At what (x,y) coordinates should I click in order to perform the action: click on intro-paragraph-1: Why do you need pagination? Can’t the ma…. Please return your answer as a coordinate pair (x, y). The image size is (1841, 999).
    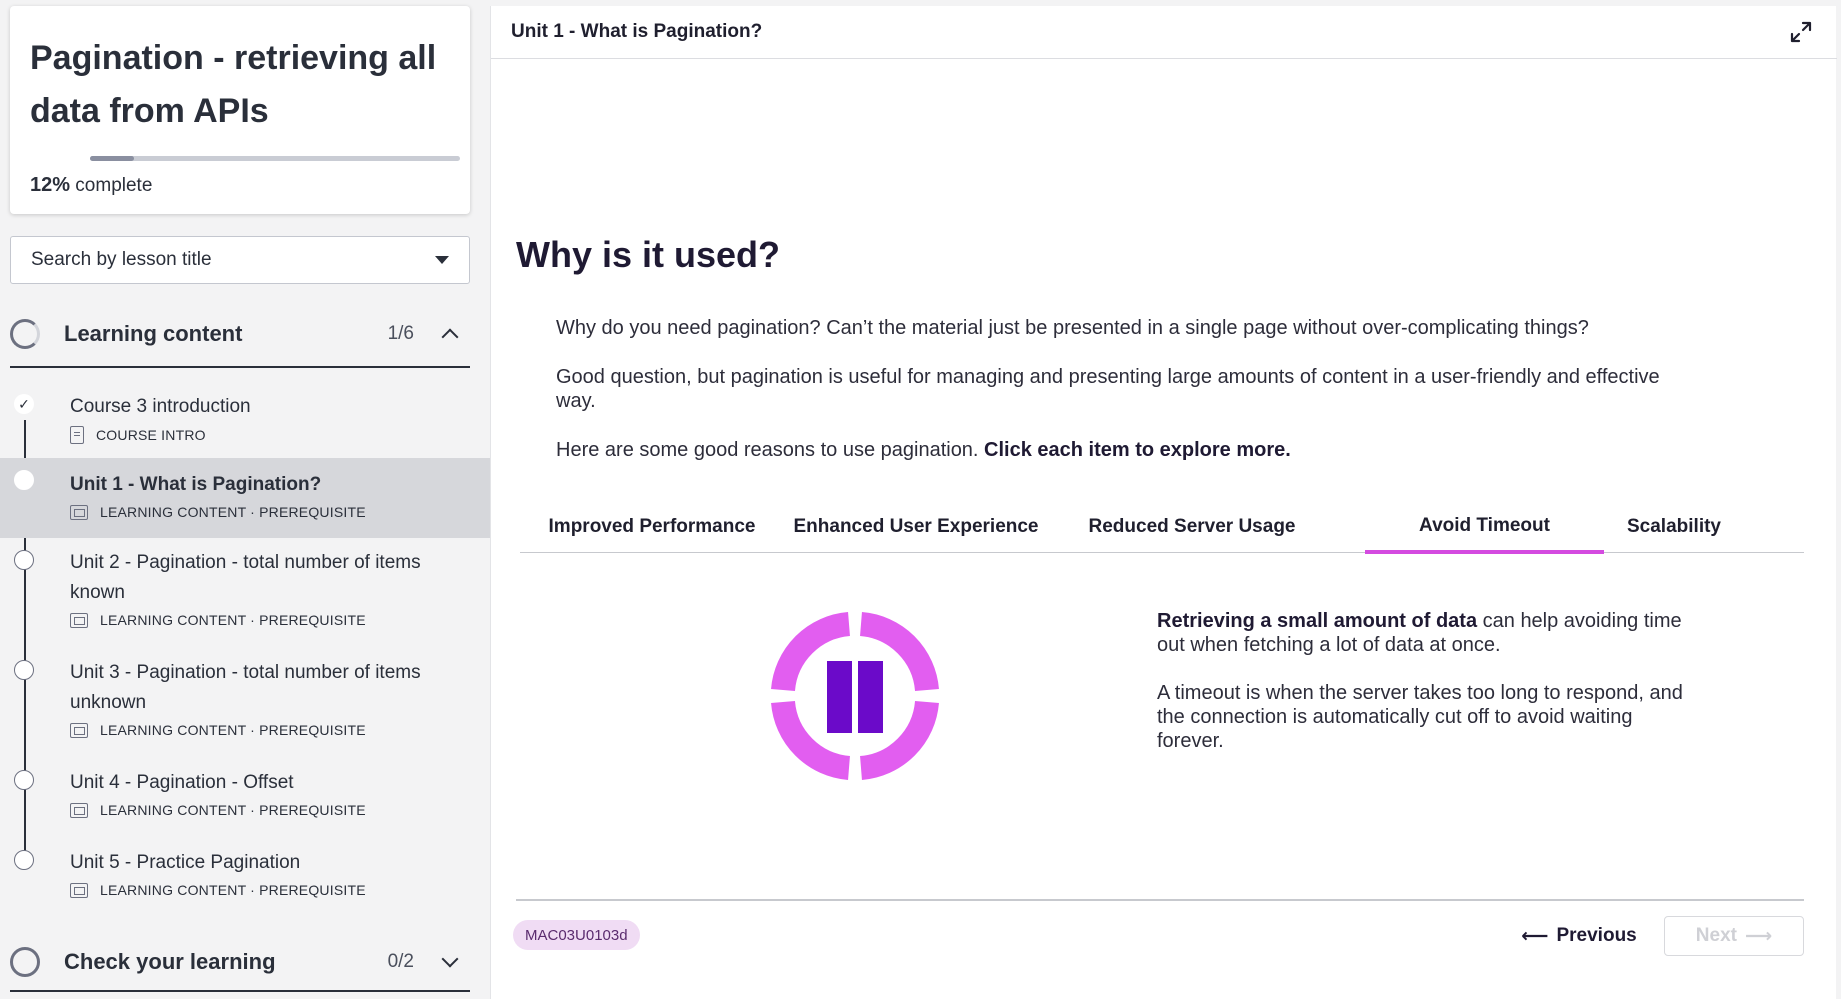
    Looking at the image, I should click on (1072, 328).